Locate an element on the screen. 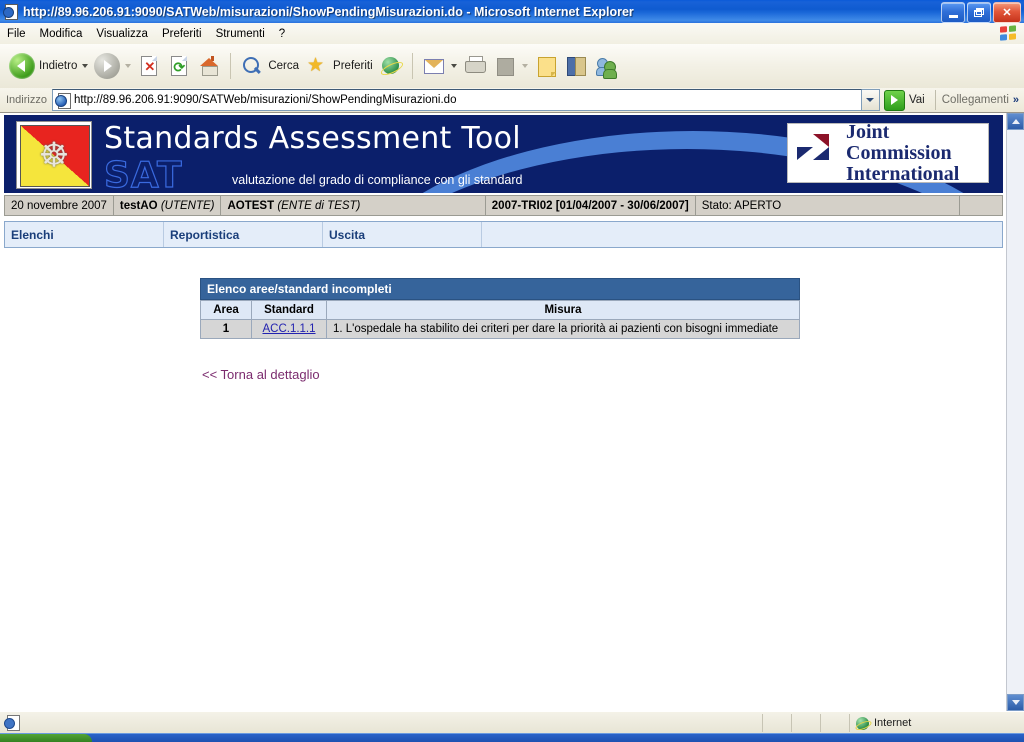  menu-label-visualizza: Visualizza is located at coordinates (122, 33).